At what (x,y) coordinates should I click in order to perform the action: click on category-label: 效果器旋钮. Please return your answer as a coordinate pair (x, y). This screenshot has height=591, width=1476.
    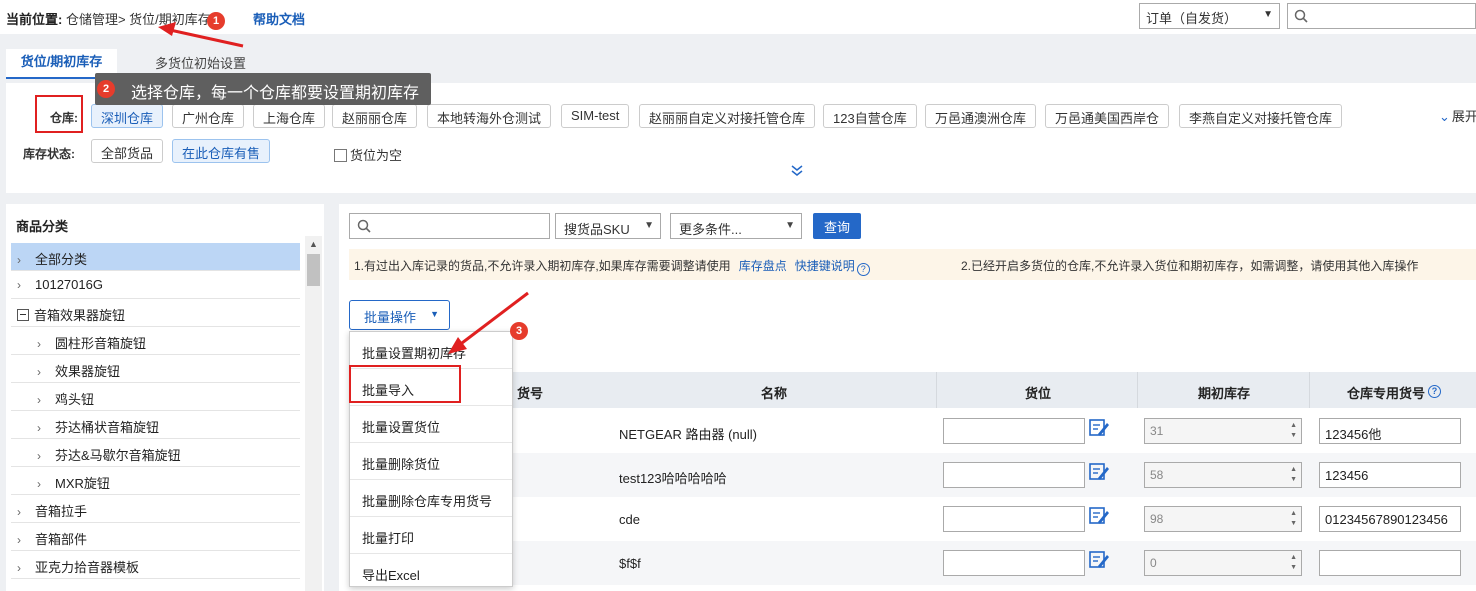
    Looking at the image, I should click on (88, 371).